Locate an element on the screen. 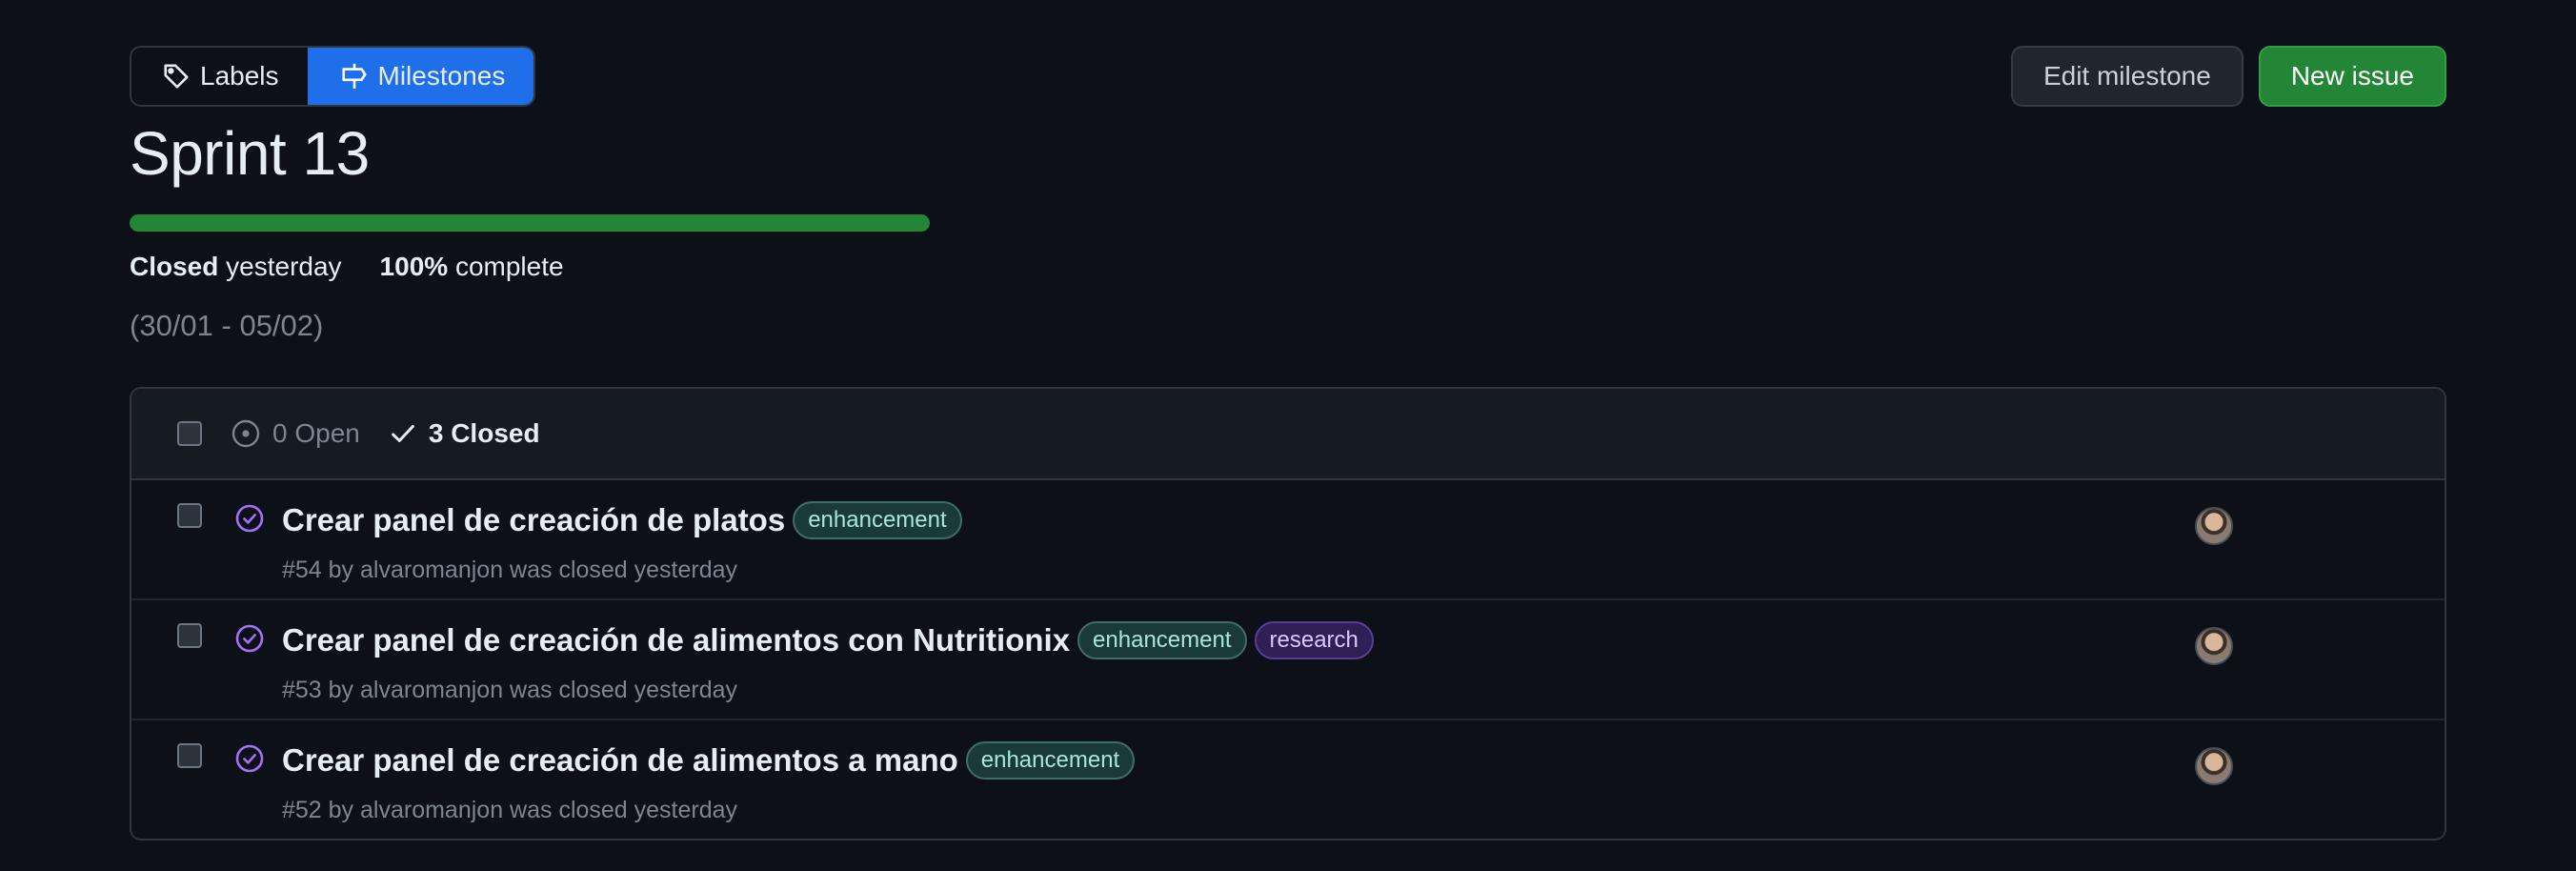  milestone-status: Closed yesterday is located at coordinates (236, 267).